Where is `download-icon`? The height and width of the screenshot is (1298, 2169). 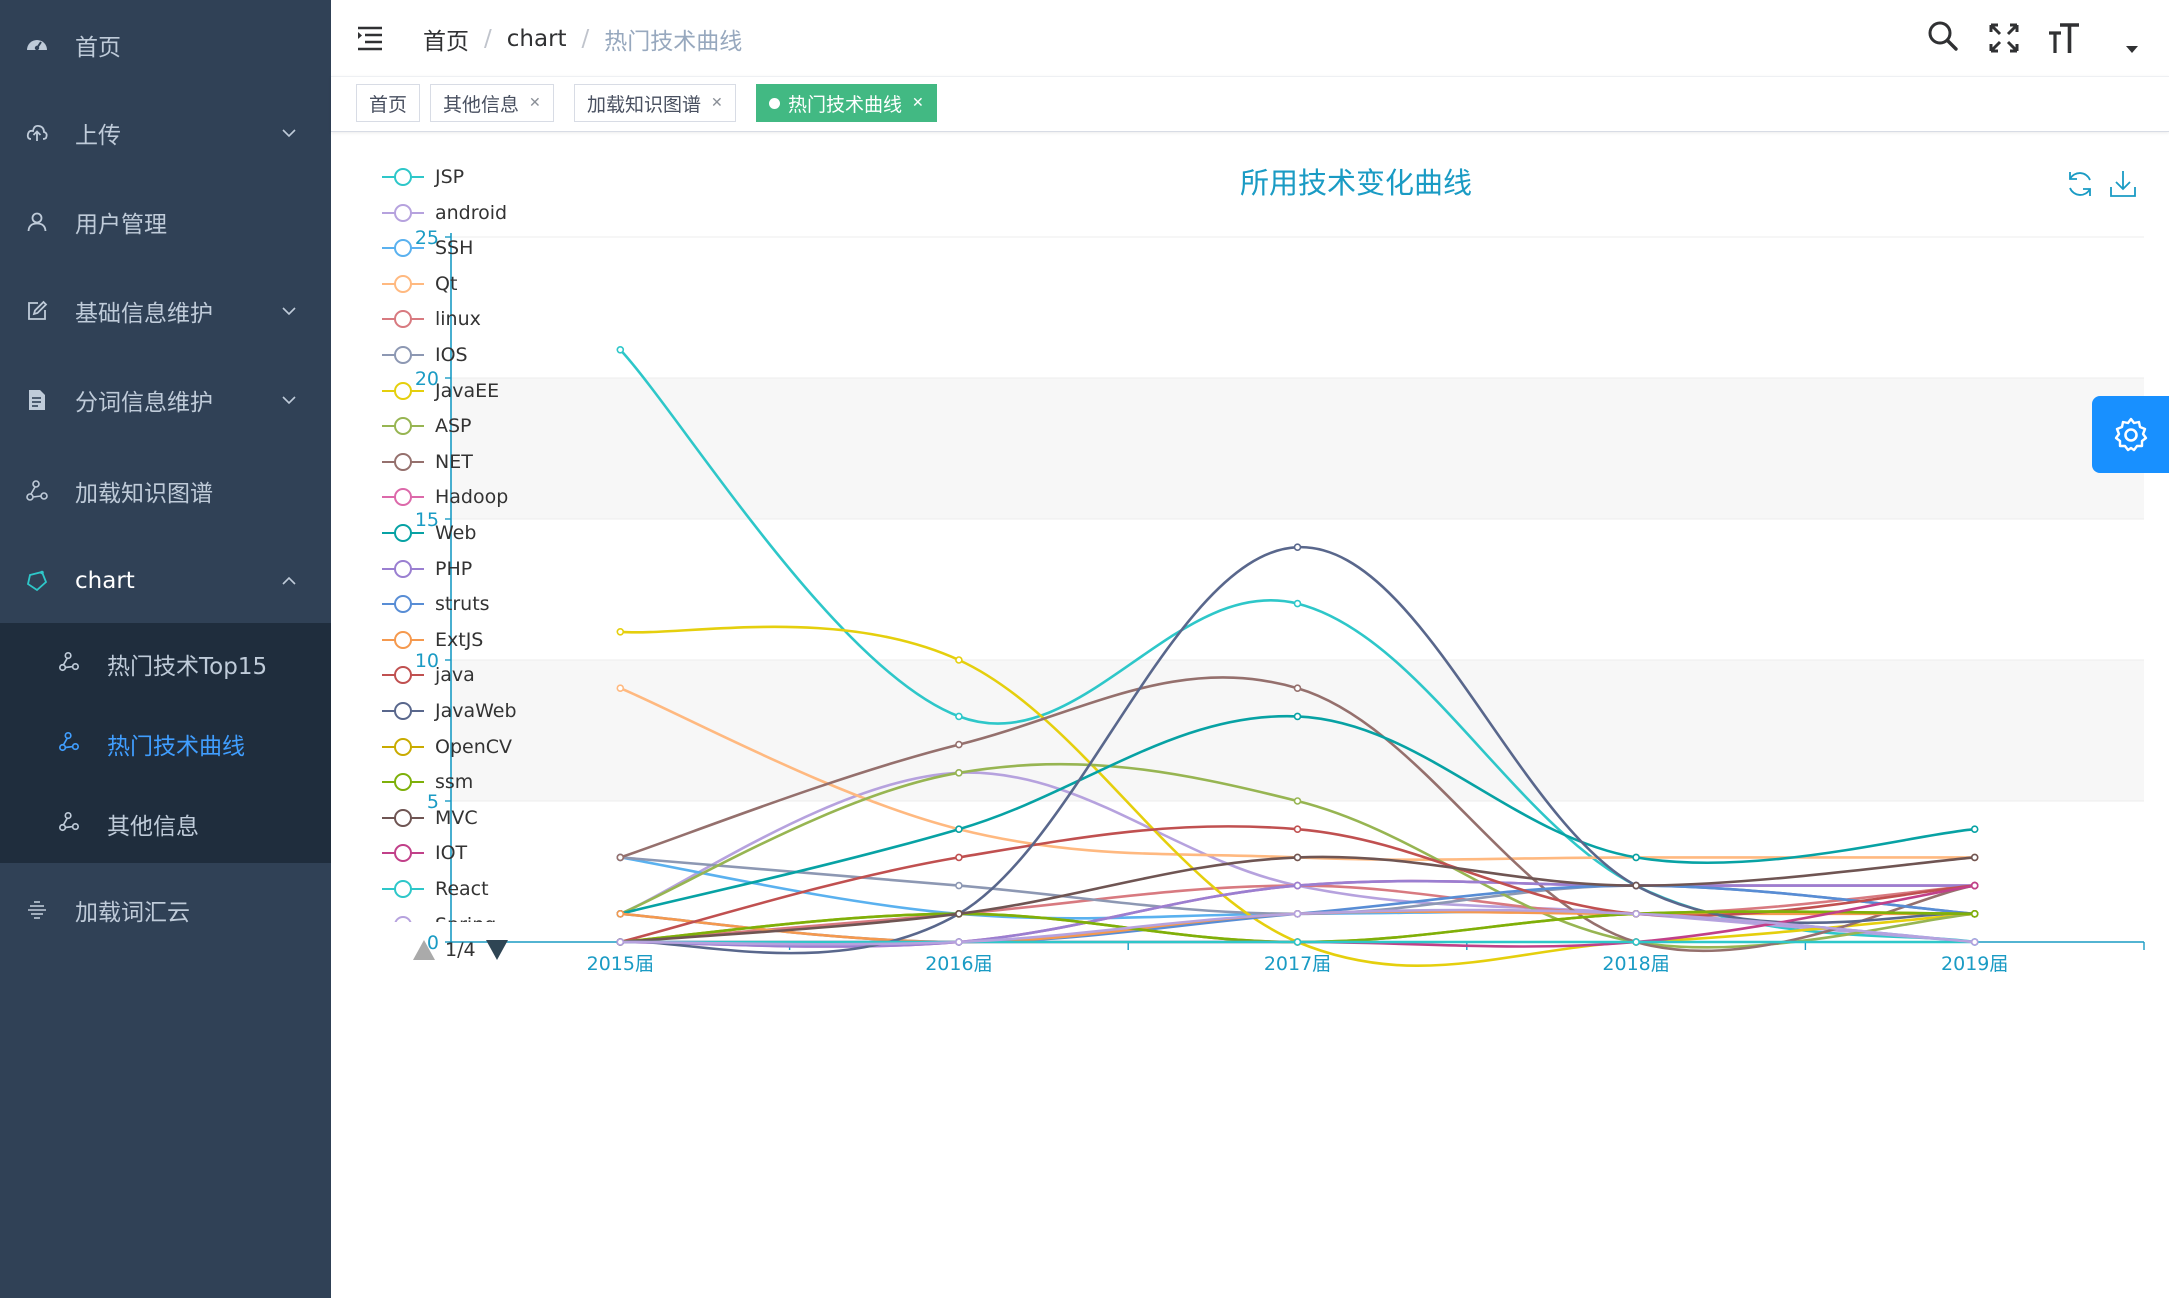
download-icon is located at coordinates (2123, 184).